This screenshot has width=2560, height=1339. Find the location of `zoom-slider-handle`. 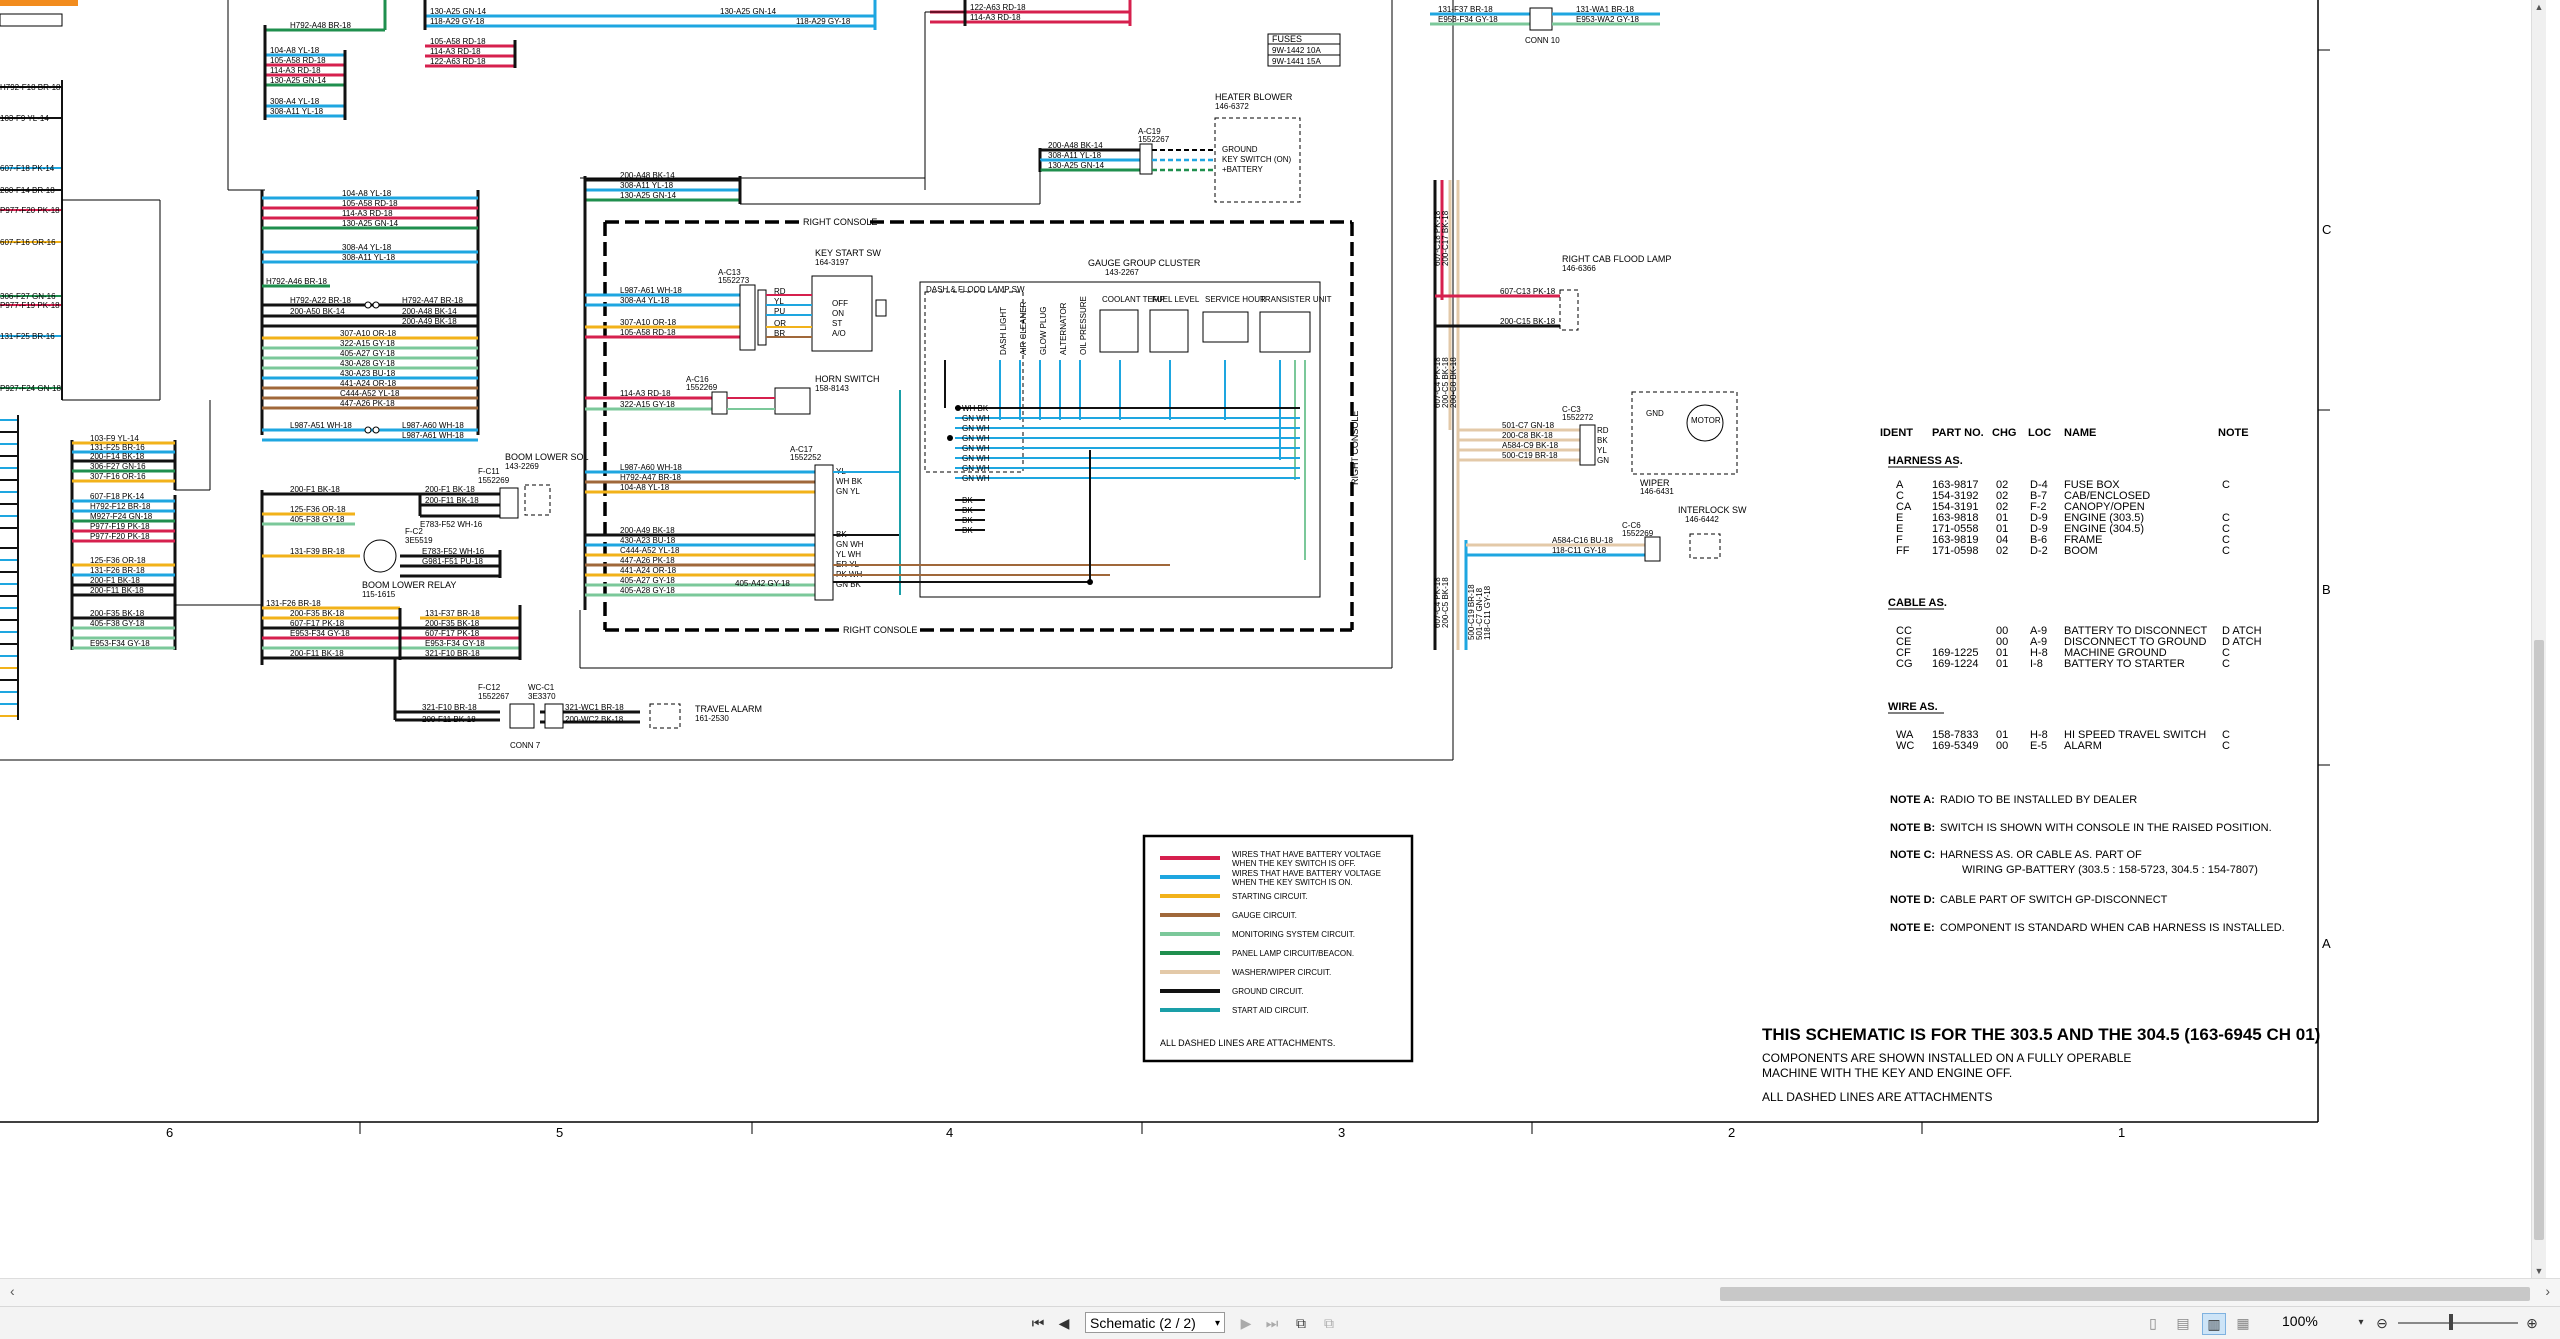

zoom-slider-handle is located at coordinates (2451, 1322).